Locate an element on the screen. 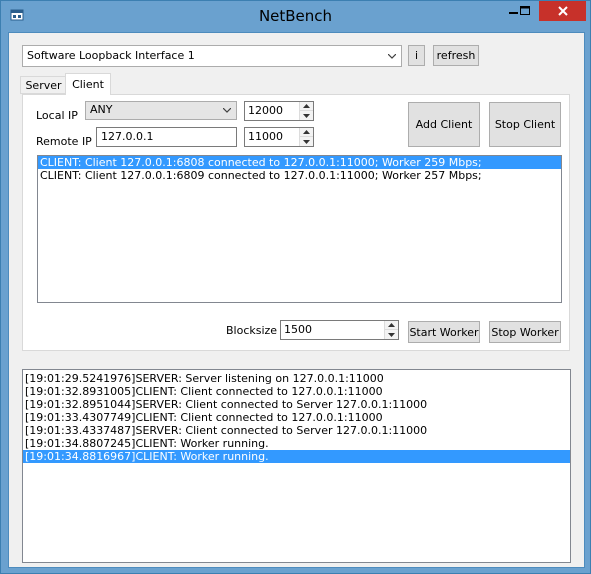 The height and width of the screenshot is (574, 591). interface-select: Software Loopback Interface 1 is located at coordinates (212, 56).